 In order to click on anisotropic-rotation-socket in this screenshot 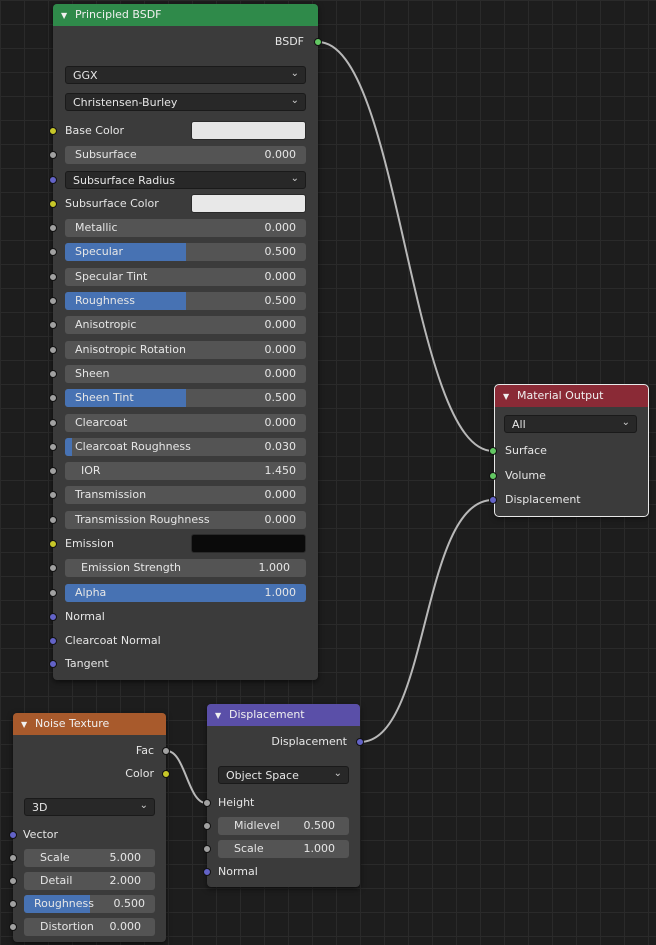, I will do `click(53, 350)`.